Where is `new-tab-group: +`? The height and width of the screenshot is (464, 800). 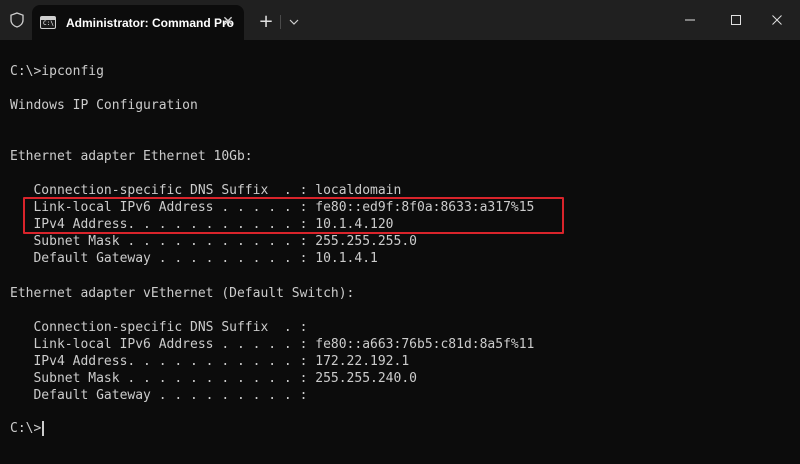 new-tab-group: + is located at coordinates (280, 22).